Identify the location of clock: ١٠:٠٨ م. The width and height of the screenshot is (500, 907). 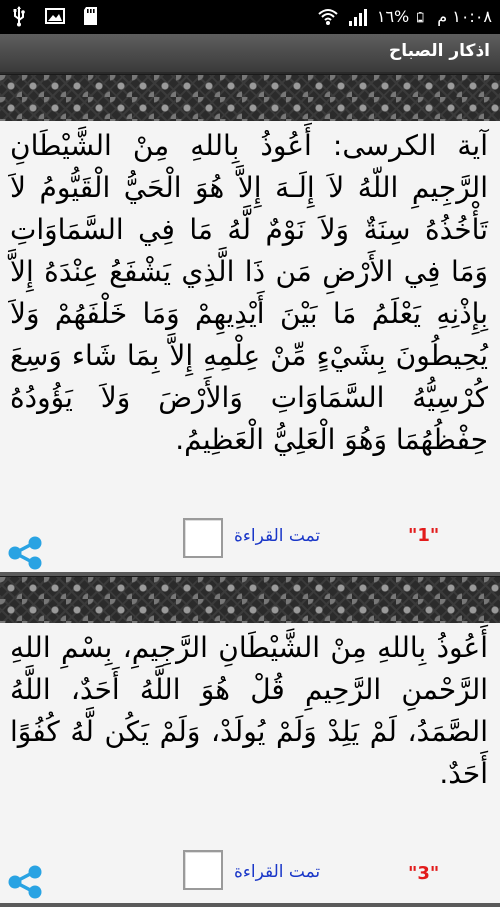
(464, 16).